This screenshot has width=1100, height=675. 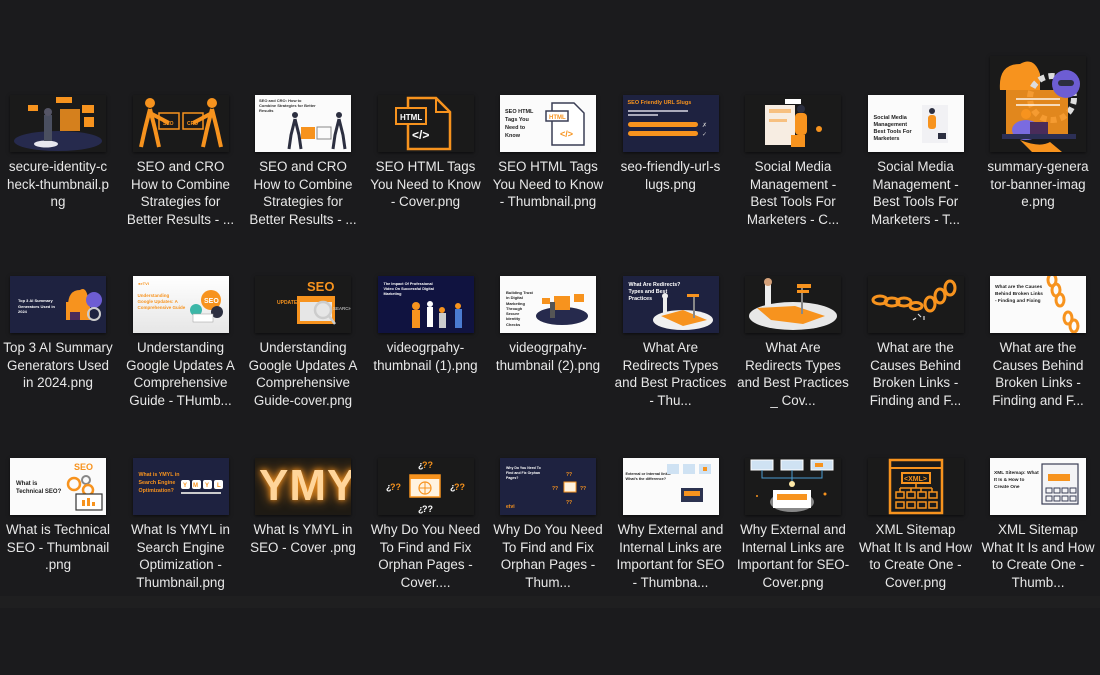 I want to click on file-thumbnail: Top 3 AI Summary Generators Used in 2024, so click(x=58, y=304).